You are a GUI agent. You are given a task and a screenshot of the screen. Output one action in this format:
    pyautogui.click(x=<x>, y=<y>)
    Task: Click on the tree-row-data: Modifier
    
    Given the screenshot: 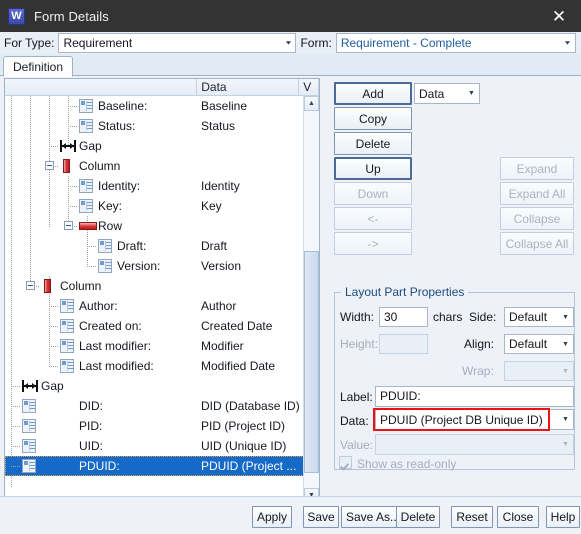 What is the action you would take?
    pyautogui.click(x=222, y=346)
    